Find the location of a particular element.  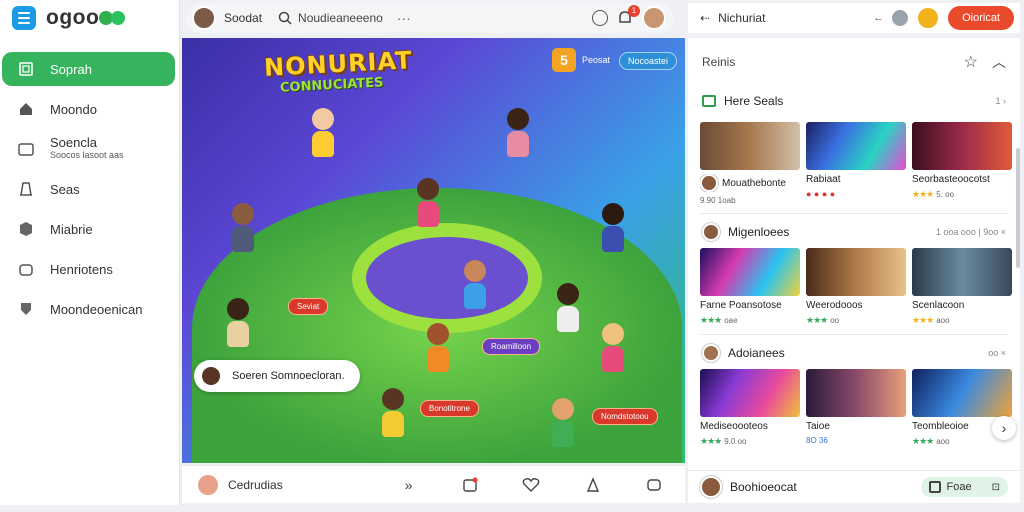

media-card: Weerodooos ★★★ oo is located at coordinates (856, 287).